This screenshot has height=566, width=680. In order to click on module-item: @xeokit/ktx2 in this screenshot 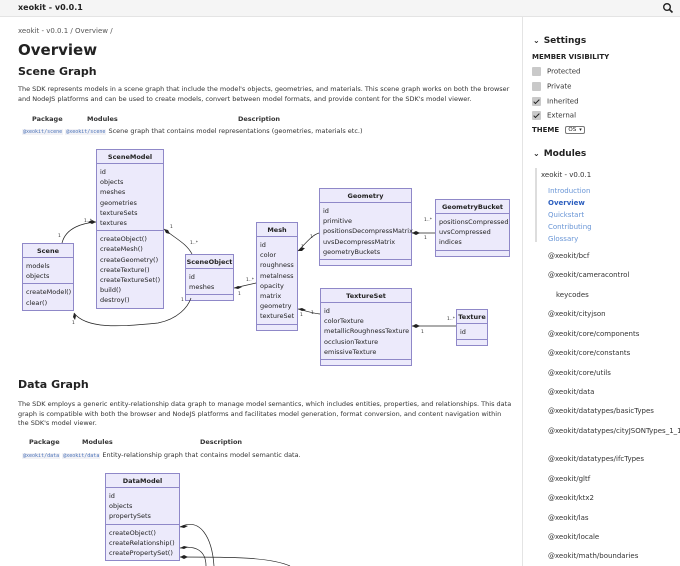, I will do `click(571, 498)`.